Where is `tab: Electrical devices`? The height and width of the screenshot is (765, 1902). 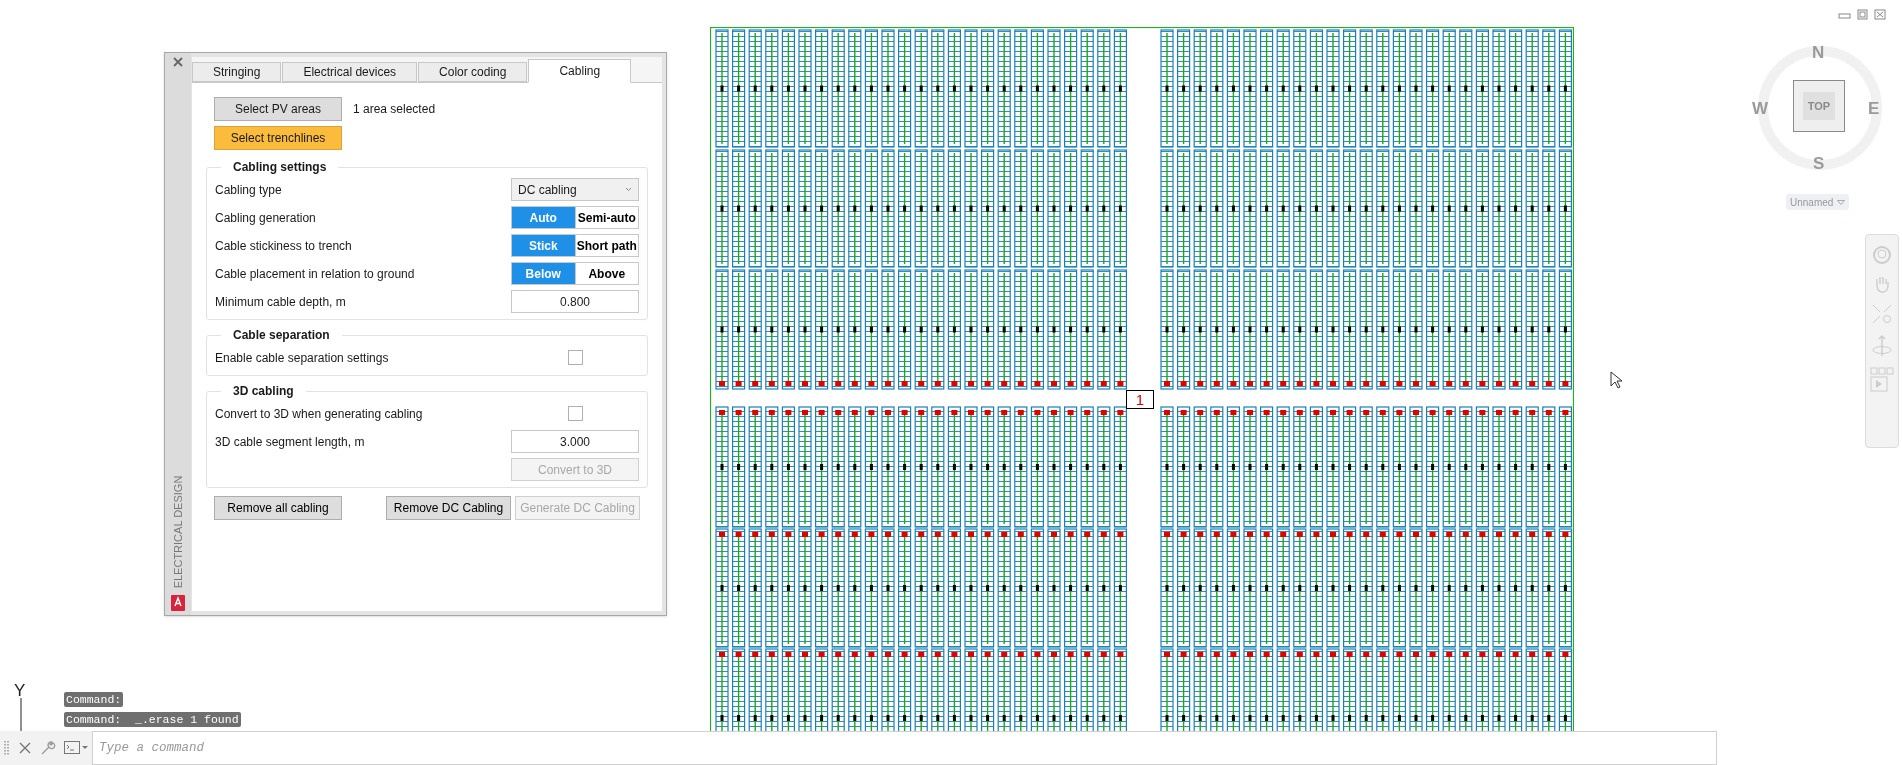
tab: Electrical devices is located at coordinates (350, 72).